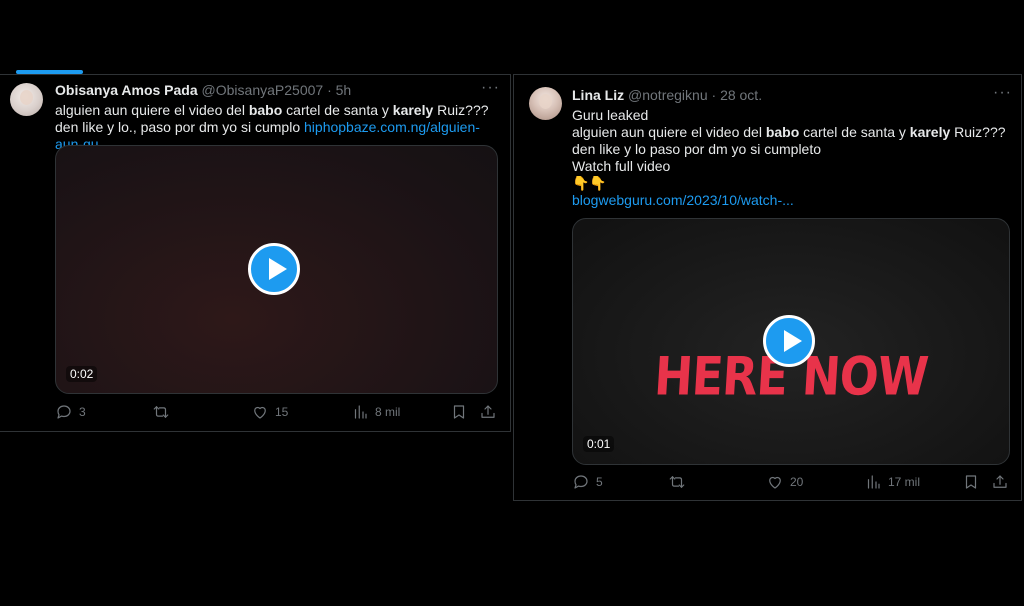 The height and width of the screenshot is (606, 1024). I want to click on like-count: 20, so click(797, 482).